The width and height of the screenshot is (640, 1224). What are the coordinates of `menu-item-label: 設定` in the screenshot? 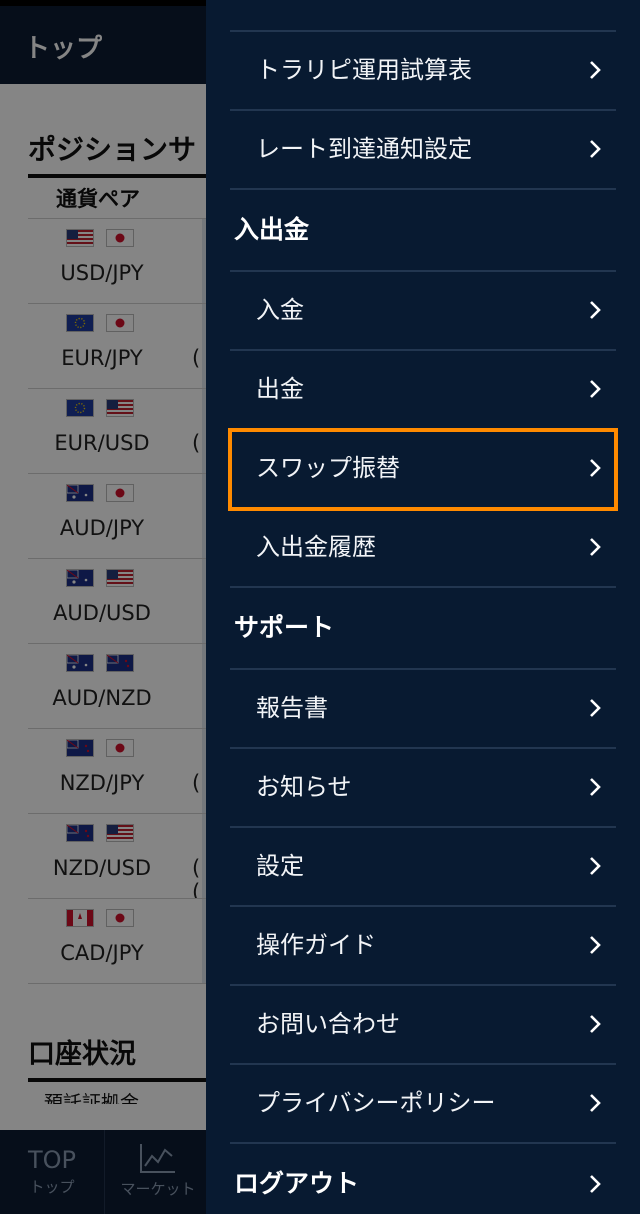 It's located at (280, 866).